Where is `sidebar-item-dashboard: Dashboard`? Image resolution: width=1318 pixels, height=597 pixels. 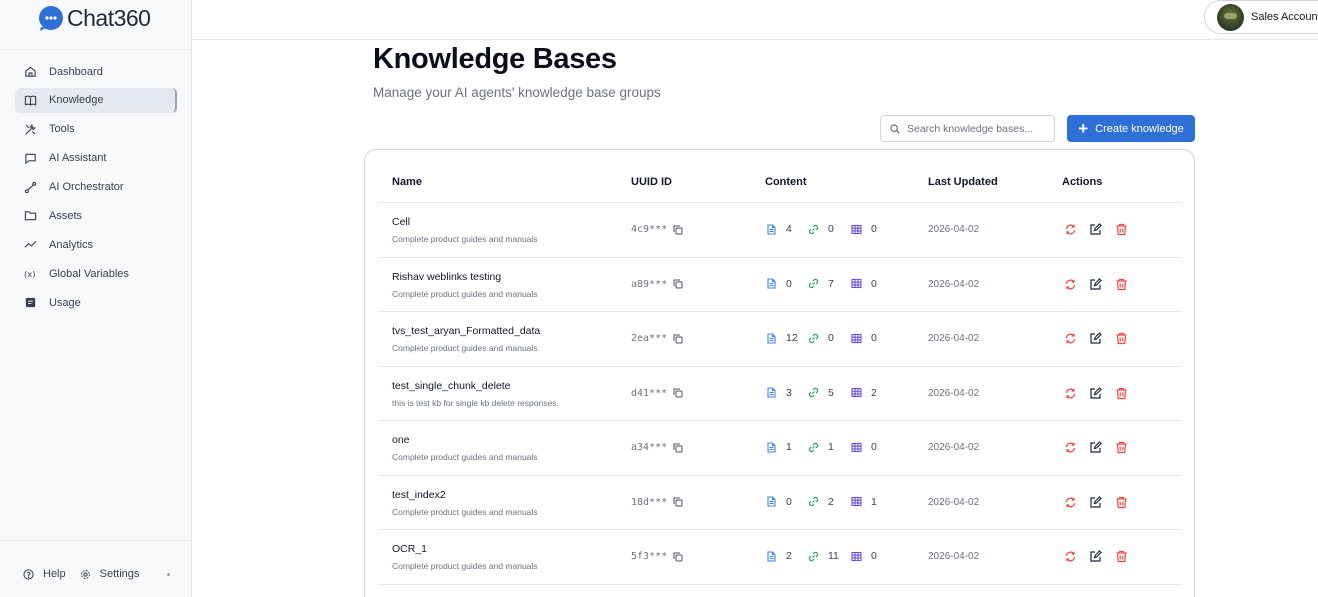 sidebar-item-dashboard: Dashboard is located at coordinates (96, 71).